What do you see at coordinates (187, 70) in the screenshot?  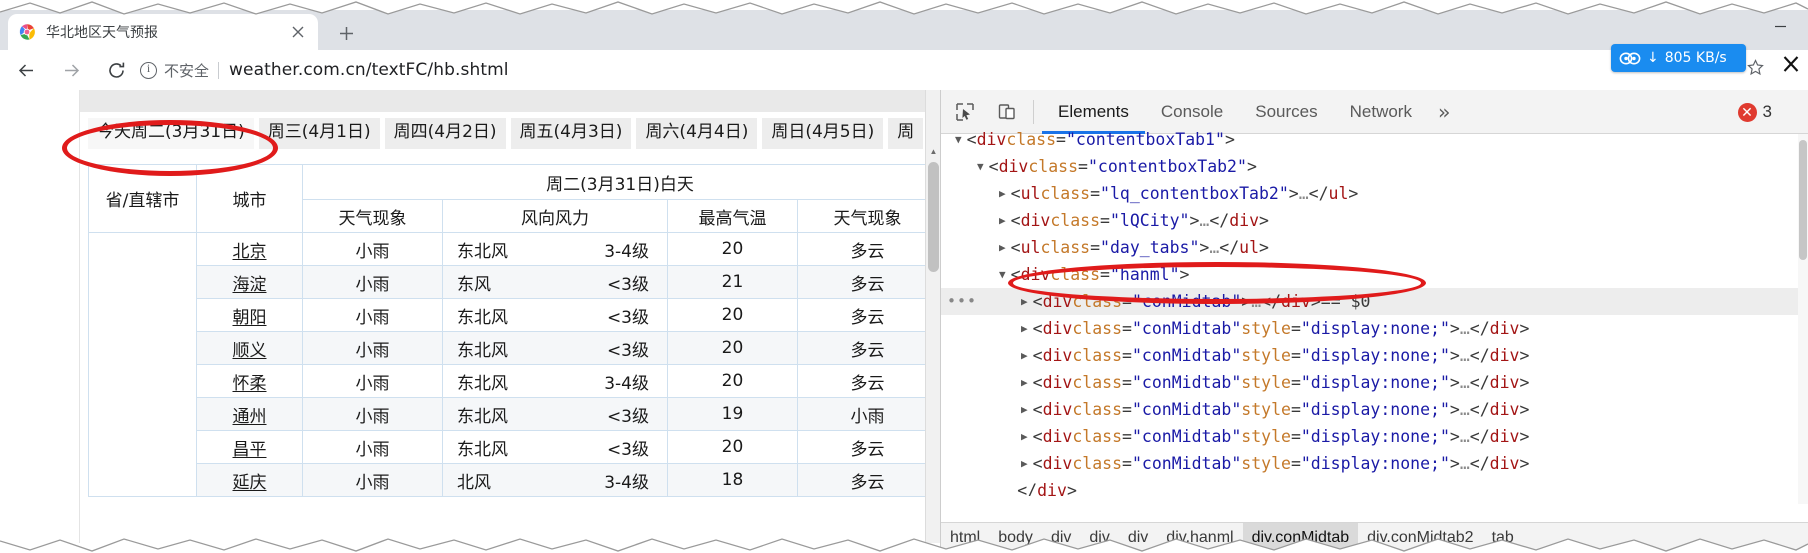 I see `security-label: 不安全` at bounding box center [187, 70].